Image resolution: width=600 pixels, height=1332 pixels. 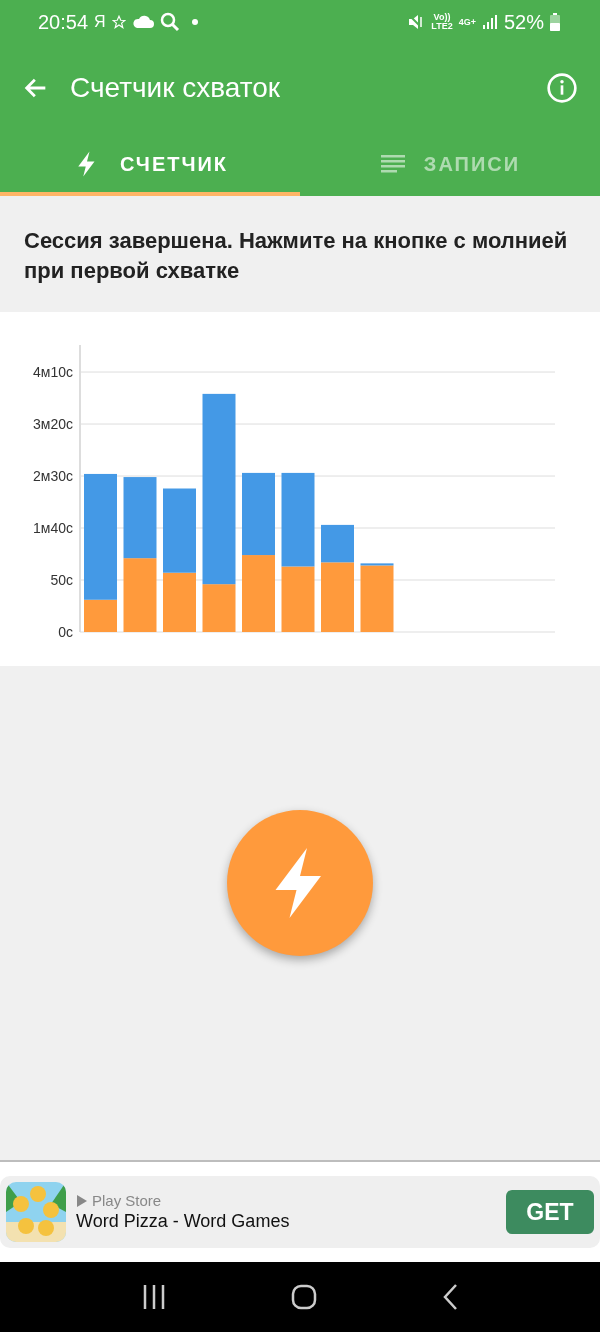 I want to click on y-tick-label: 4м10с, so click(x=53, y=372).